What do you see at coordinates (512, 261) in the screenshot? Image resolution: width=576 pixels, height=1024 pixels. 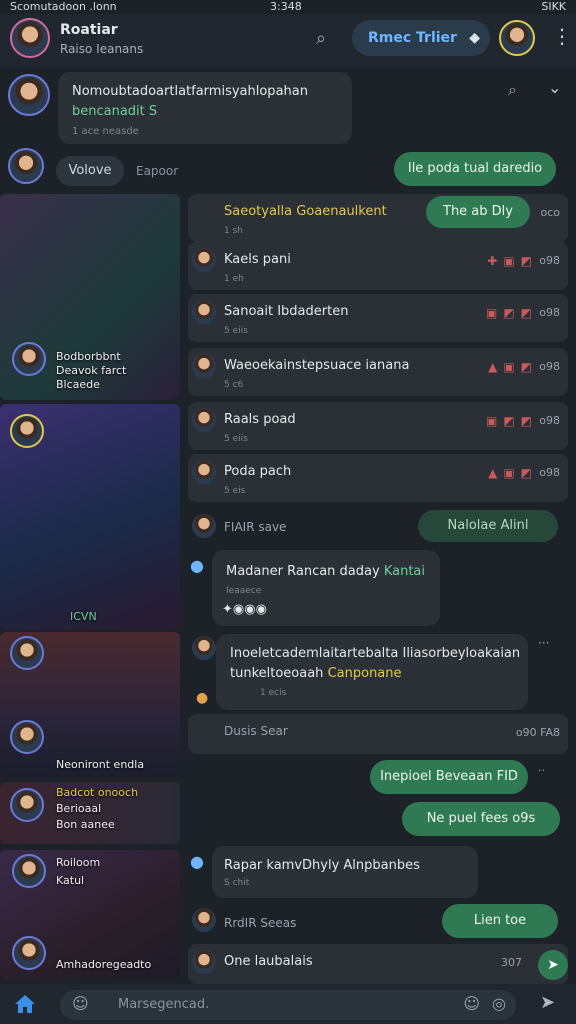 I see `action-icons: ✚▣◩` at bounding box center [512, 261].